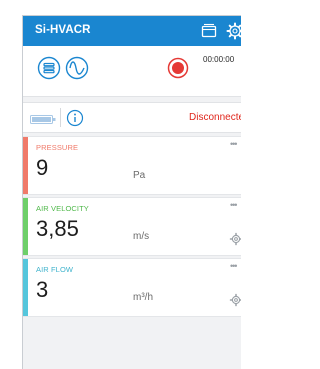 This screenshot has width=320, height=369. Describe the element at coordinates (43, 121) in the screenshot. I see `battery-icon` at that location.